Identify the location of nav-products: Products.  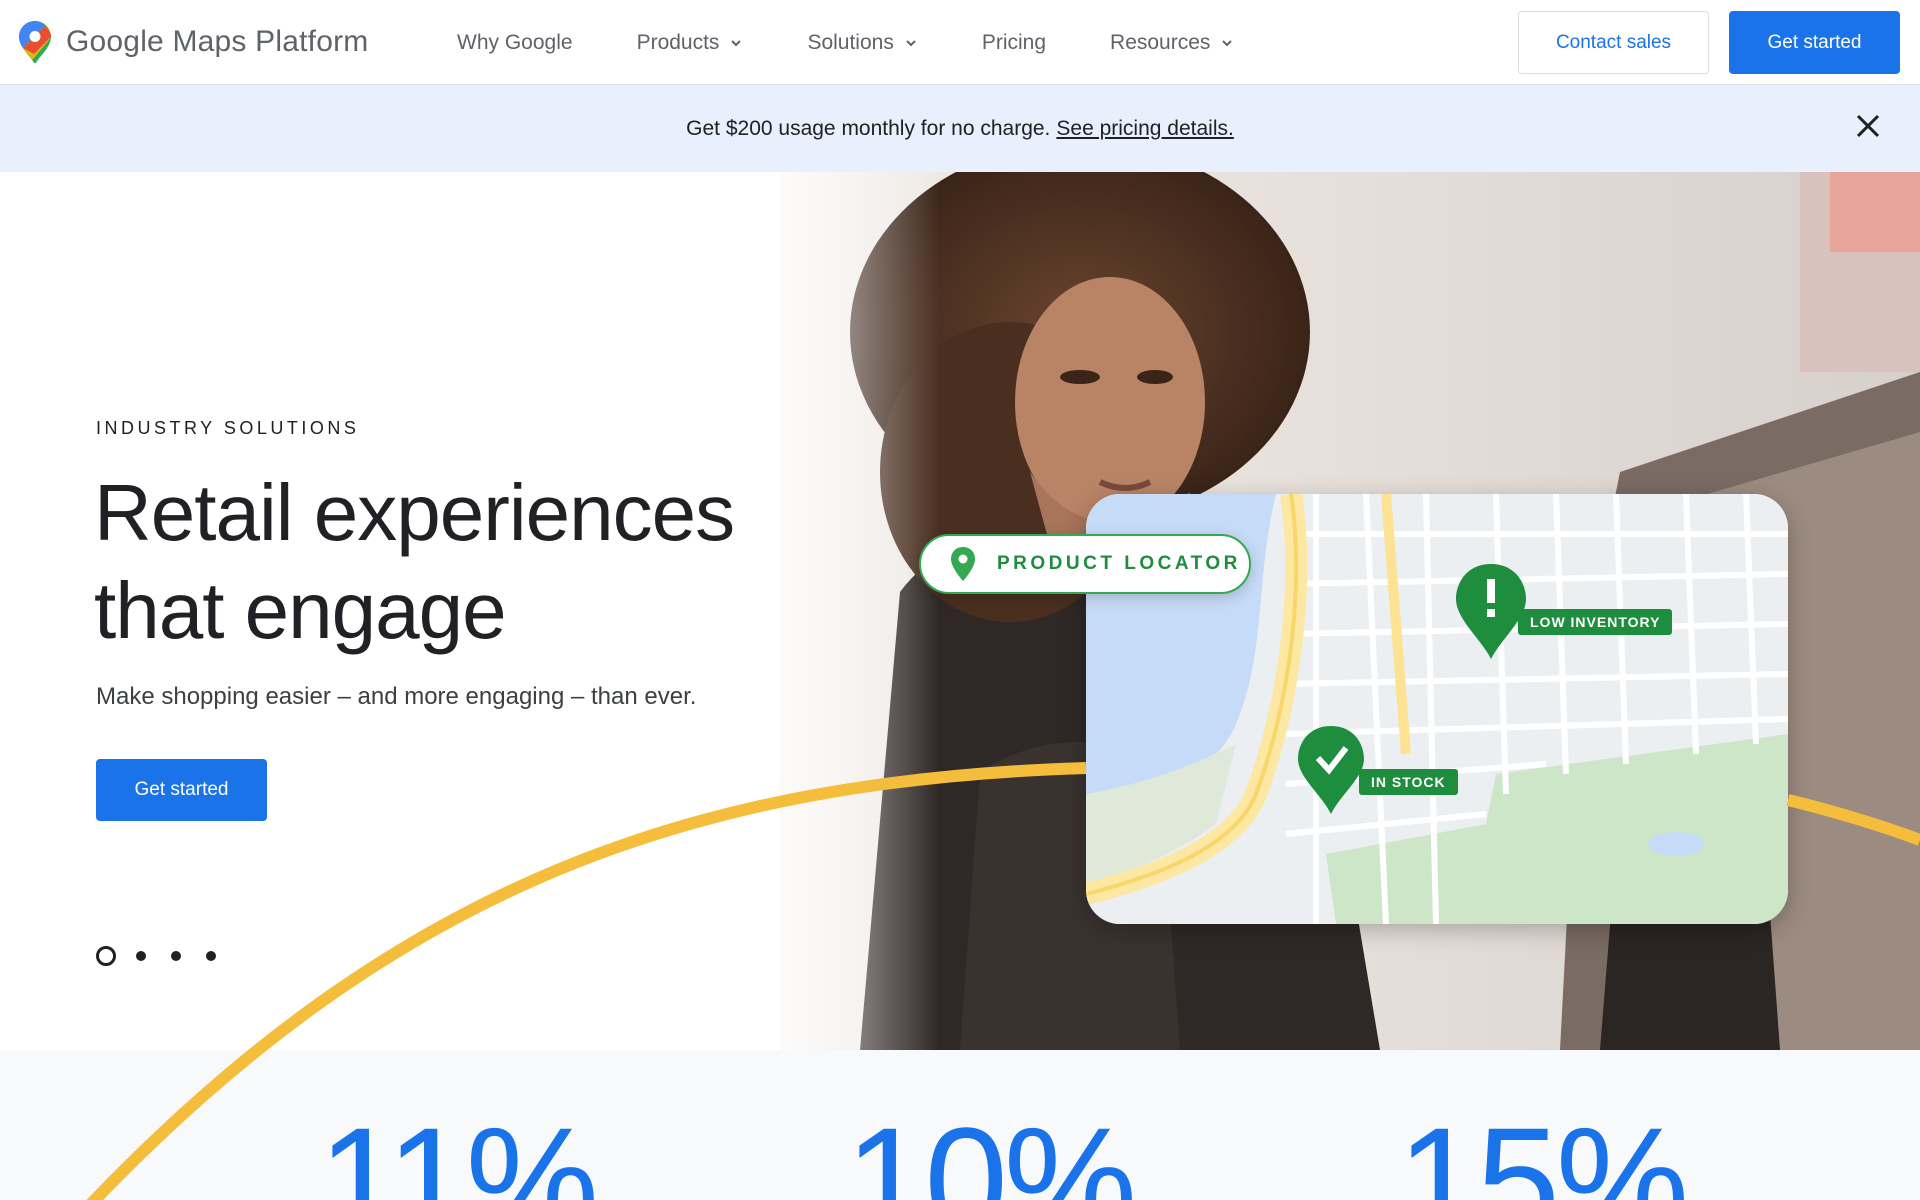
(690, 43).